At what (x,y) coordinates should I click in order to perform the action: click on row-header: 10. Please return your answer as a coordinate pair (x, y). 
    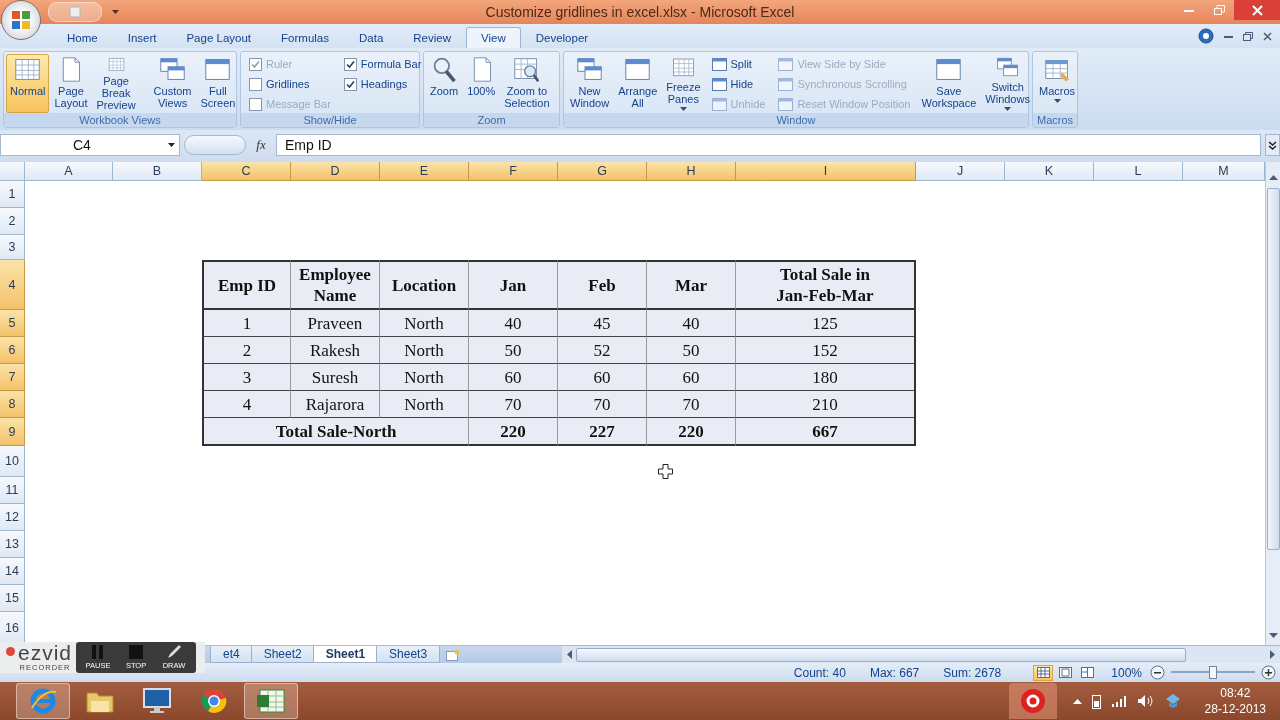
    Looking at the image, I should click on (12, 461).